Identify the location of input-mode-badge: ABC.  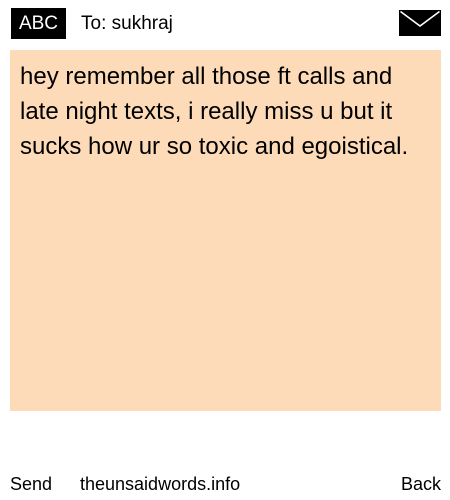
(38, 23).